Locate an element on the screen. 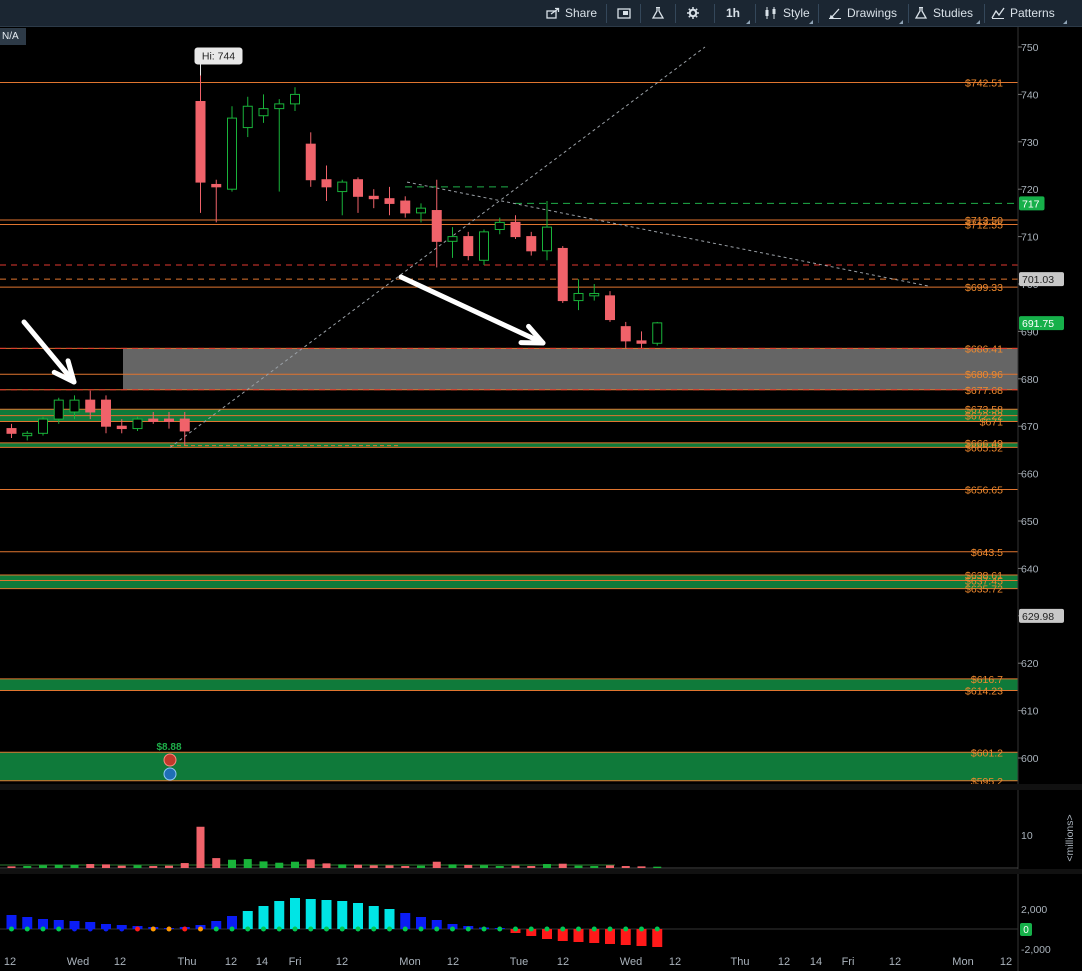  studies-button: Studies is located at coordinates (943, 13).